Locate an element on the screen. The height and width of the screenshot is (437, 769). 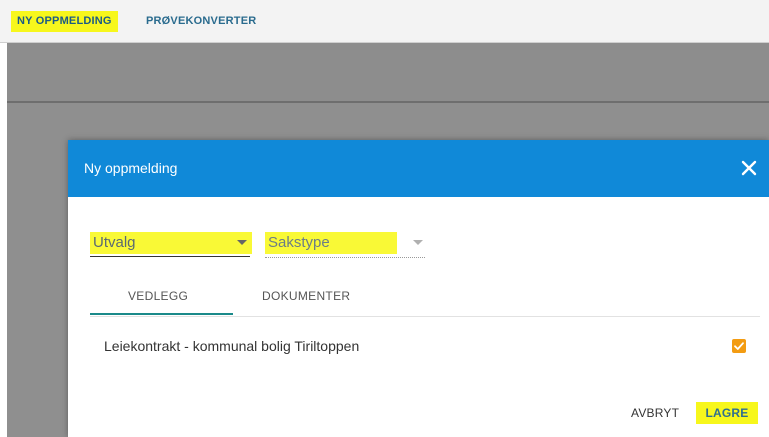
utvalg-select: Utvalg is located at coordinates (171, 244).